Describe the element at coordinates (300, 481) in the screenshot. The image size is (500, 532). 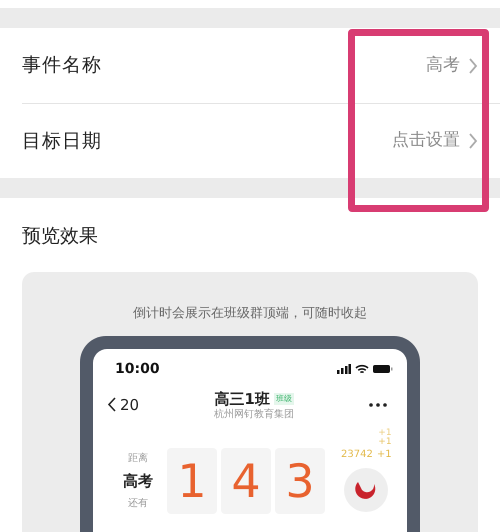
I see `countdown-digit: 3` at that location.